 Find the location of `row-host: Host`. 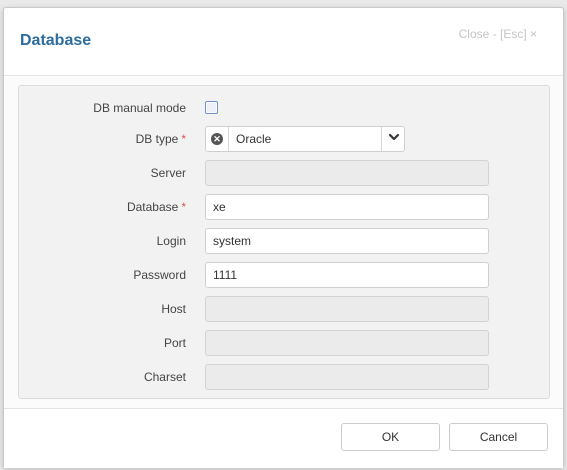

row-host: Host is located at coordinates (284, 309).